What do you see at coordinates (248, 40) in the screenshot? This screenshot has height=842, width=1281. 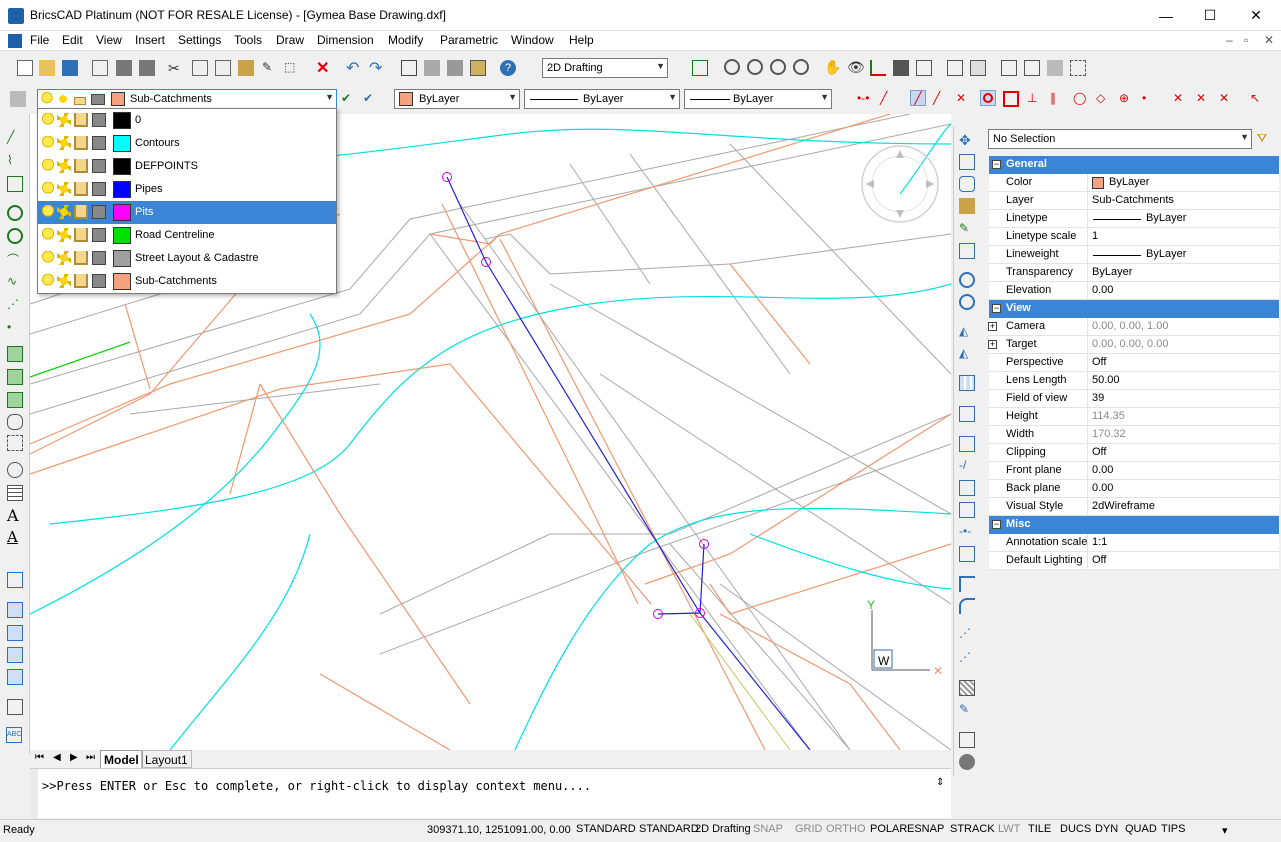 I see `menu-tools: Tools` at bounding box center [248, 40].